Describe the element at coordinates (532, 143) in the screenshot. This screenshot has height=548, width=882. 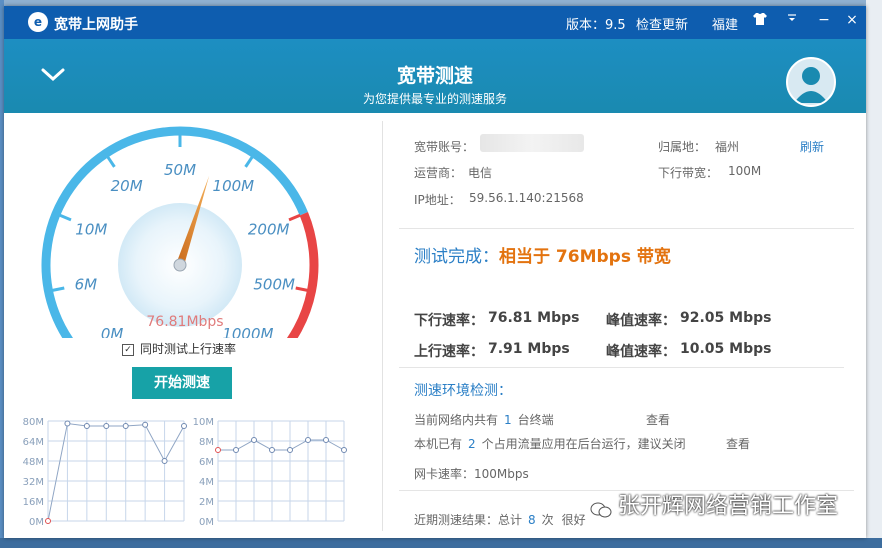
I see `account-value-masked` at that location.